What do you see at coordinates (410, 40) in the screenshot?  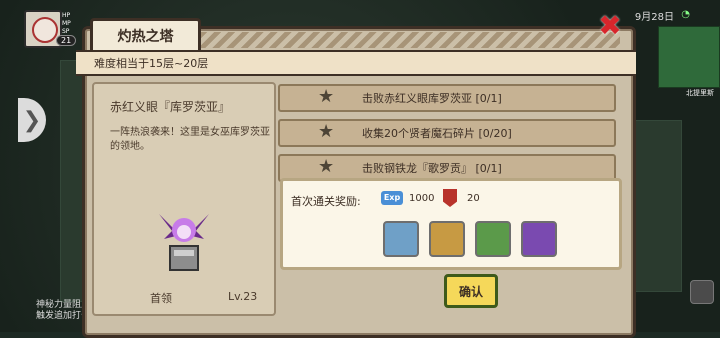 I see `title-stripe` at bounding box center [410, 40].